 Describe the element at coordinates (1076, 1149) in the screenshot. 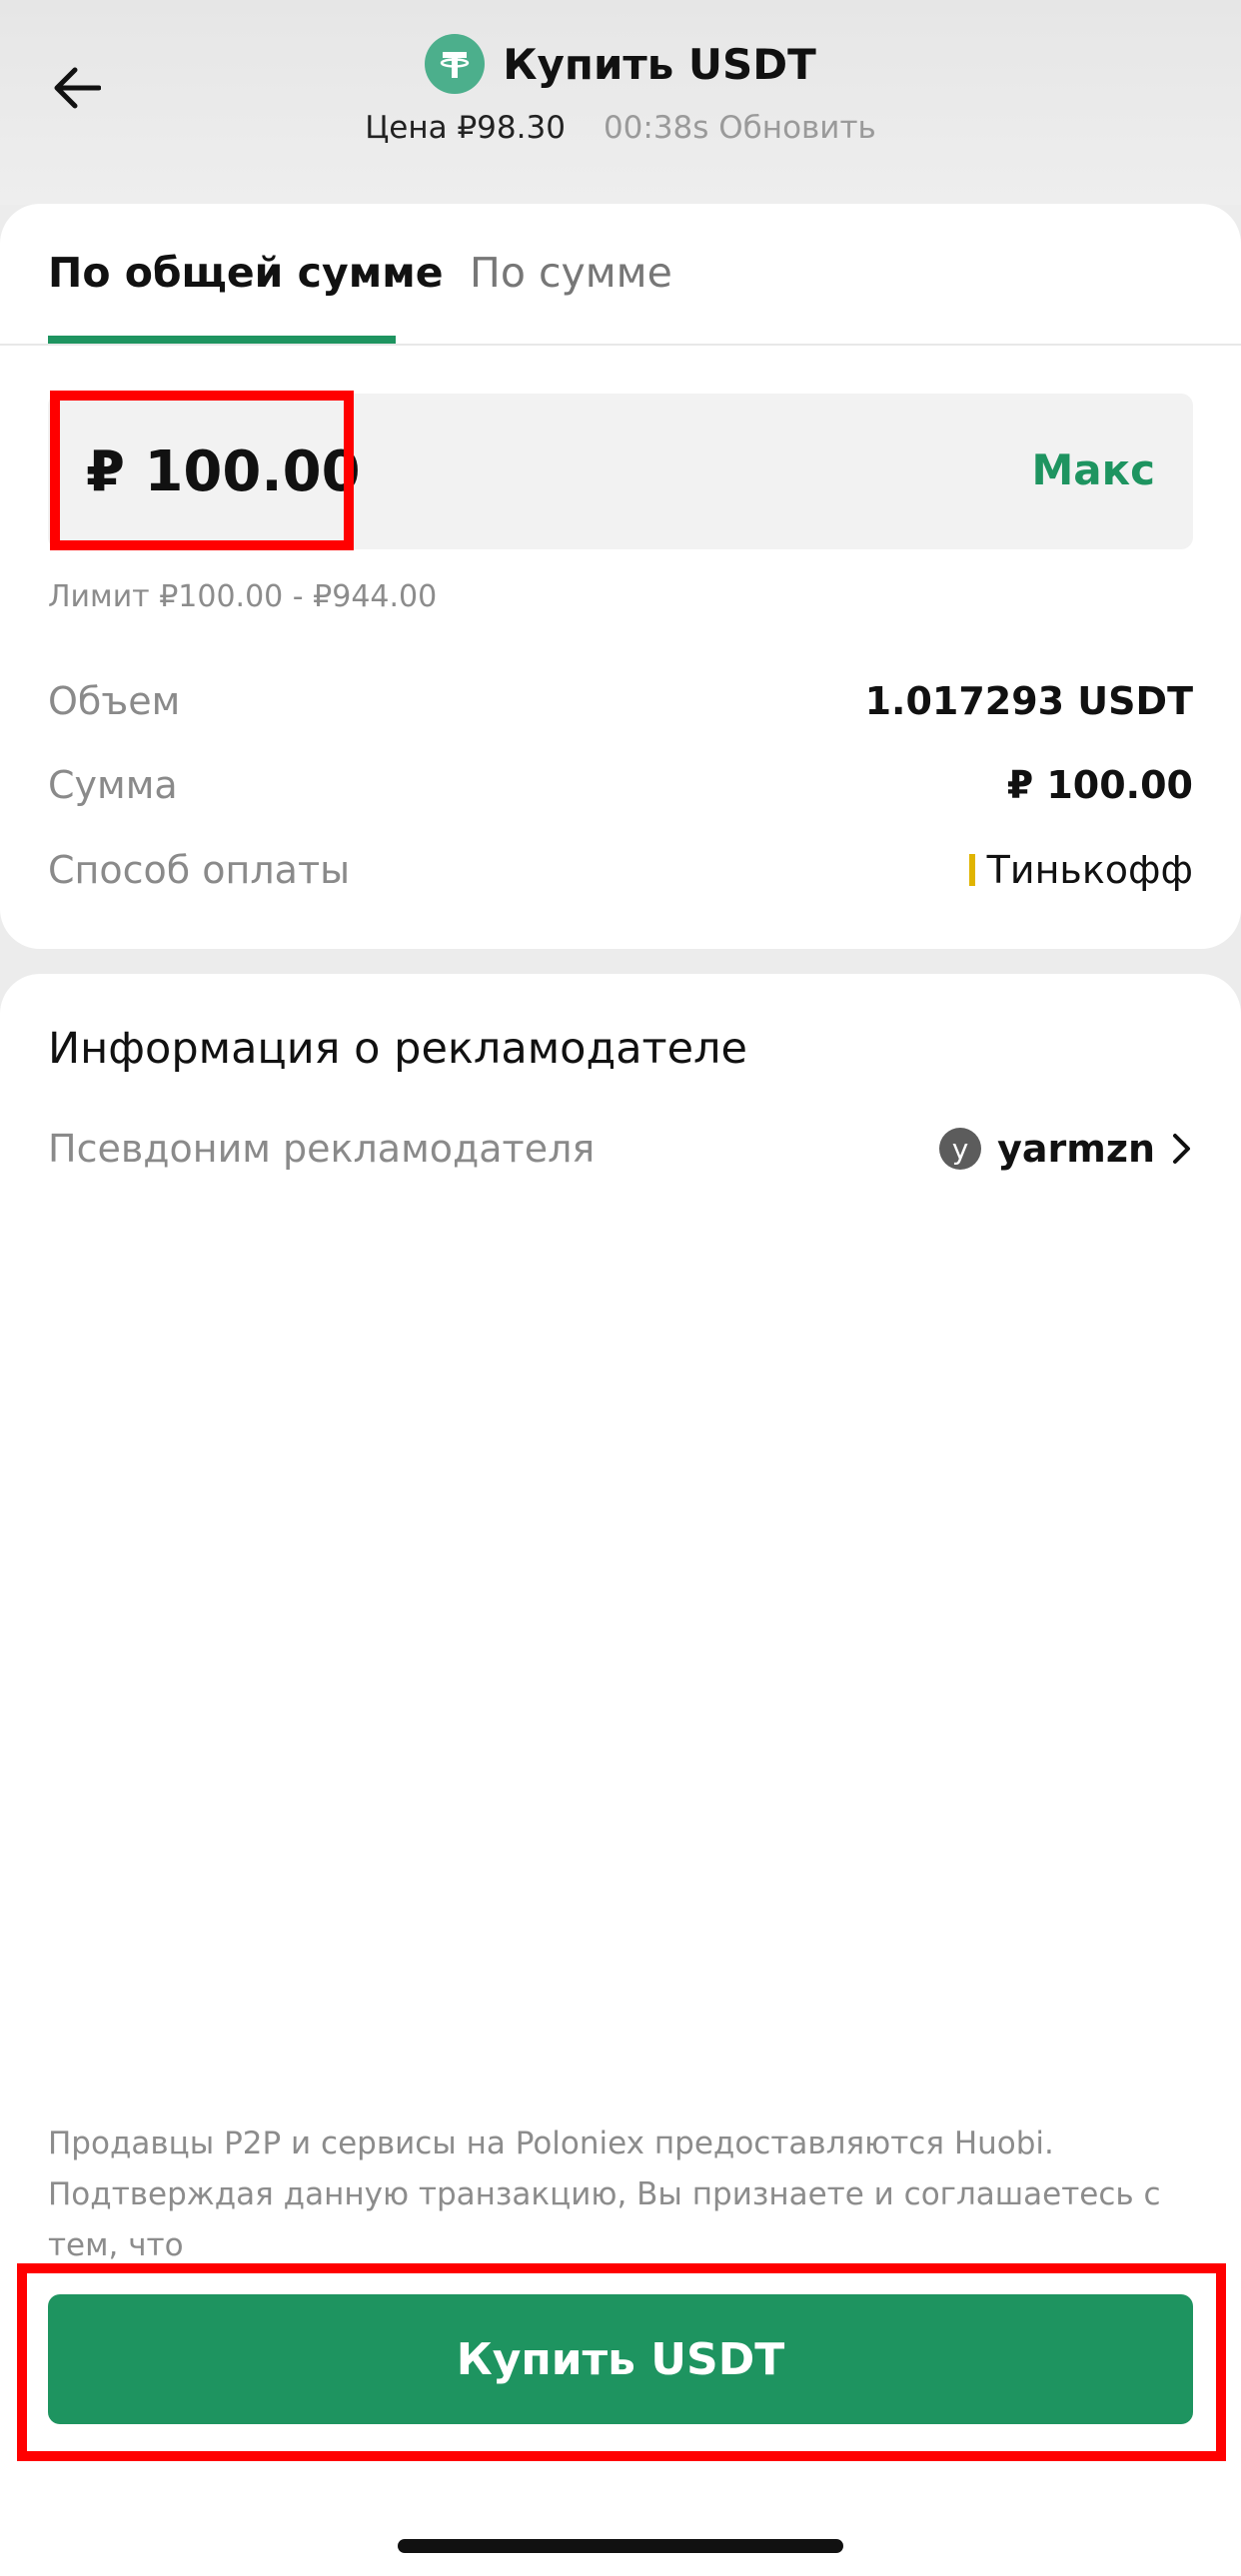

I see `advertiser-nickname: yarmzn` at that location.